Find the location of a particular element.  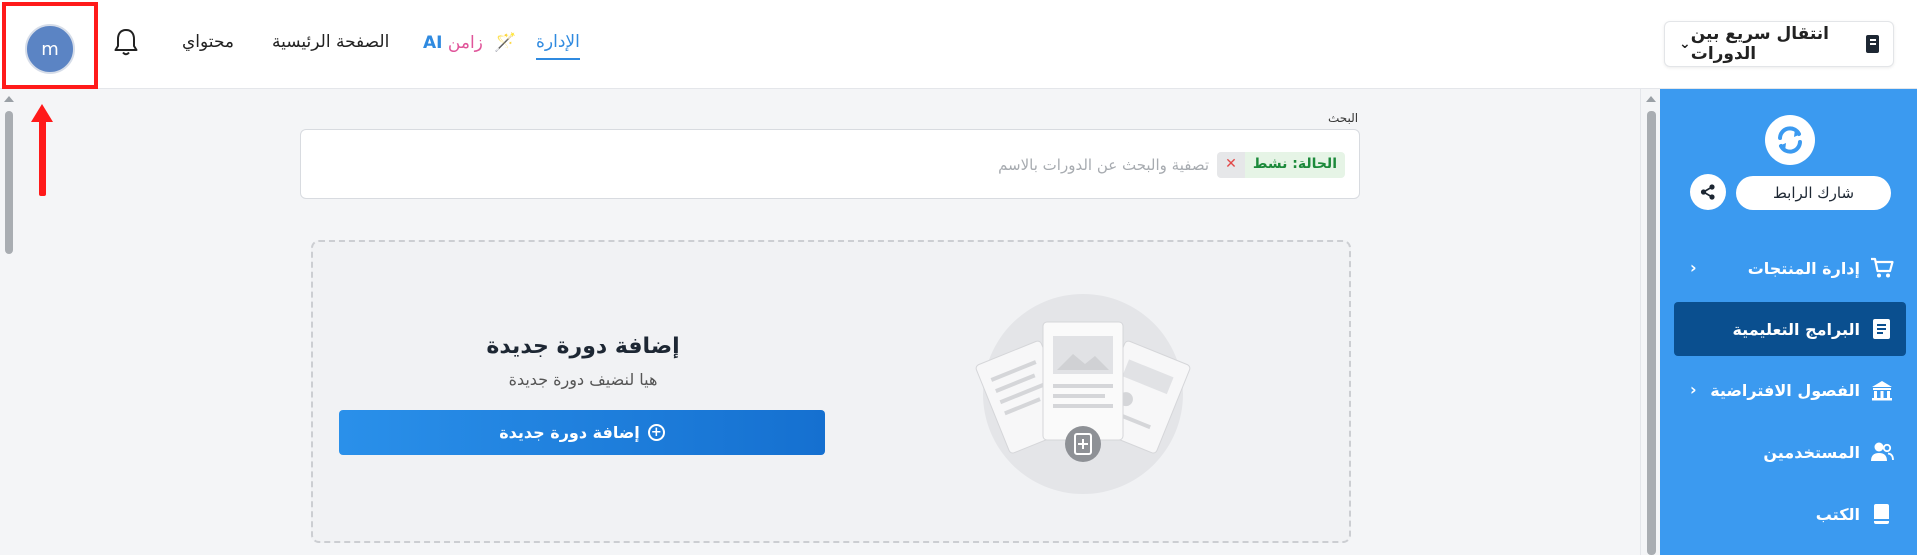

sidebar-item-label: المستخدمين is located at coordinates (1811, 452).